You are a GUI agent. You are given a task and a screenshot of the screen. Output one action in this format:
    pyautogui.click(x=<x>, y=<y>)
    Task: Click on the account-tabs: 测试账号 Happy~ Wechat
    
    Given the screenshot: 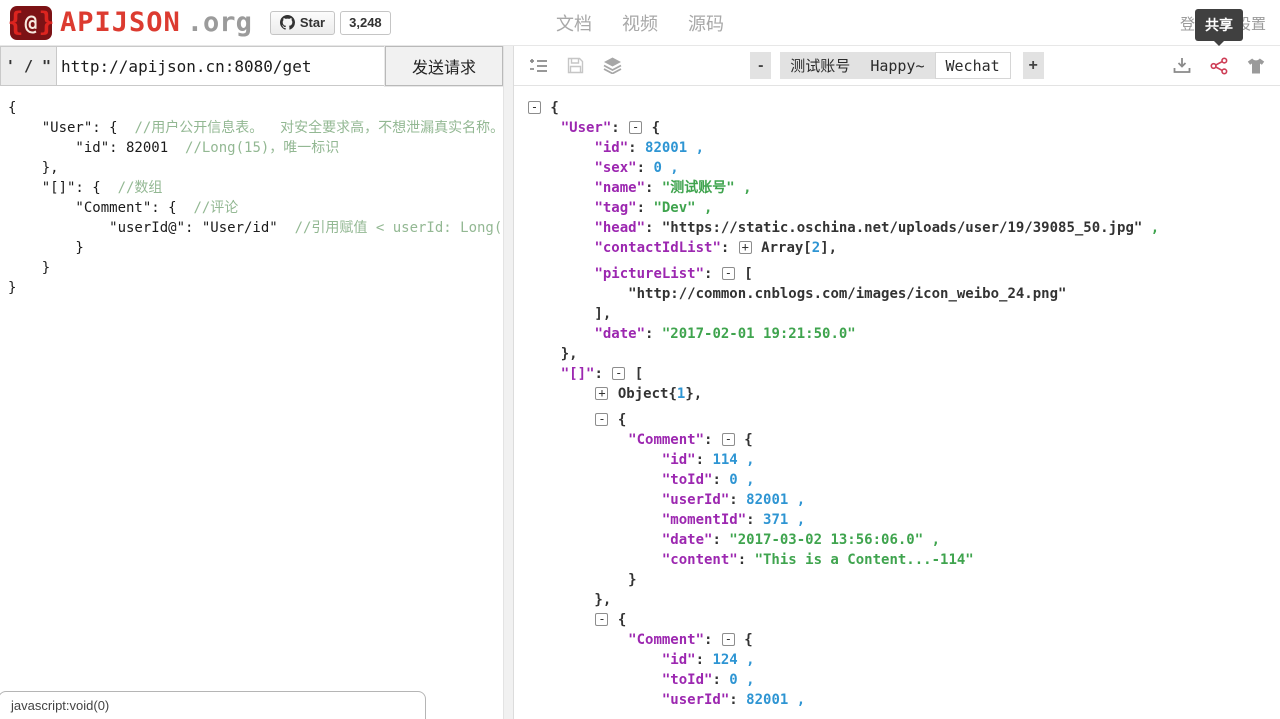 What is the action you would take?
    pyautogui.click(x=895, y=65)
    